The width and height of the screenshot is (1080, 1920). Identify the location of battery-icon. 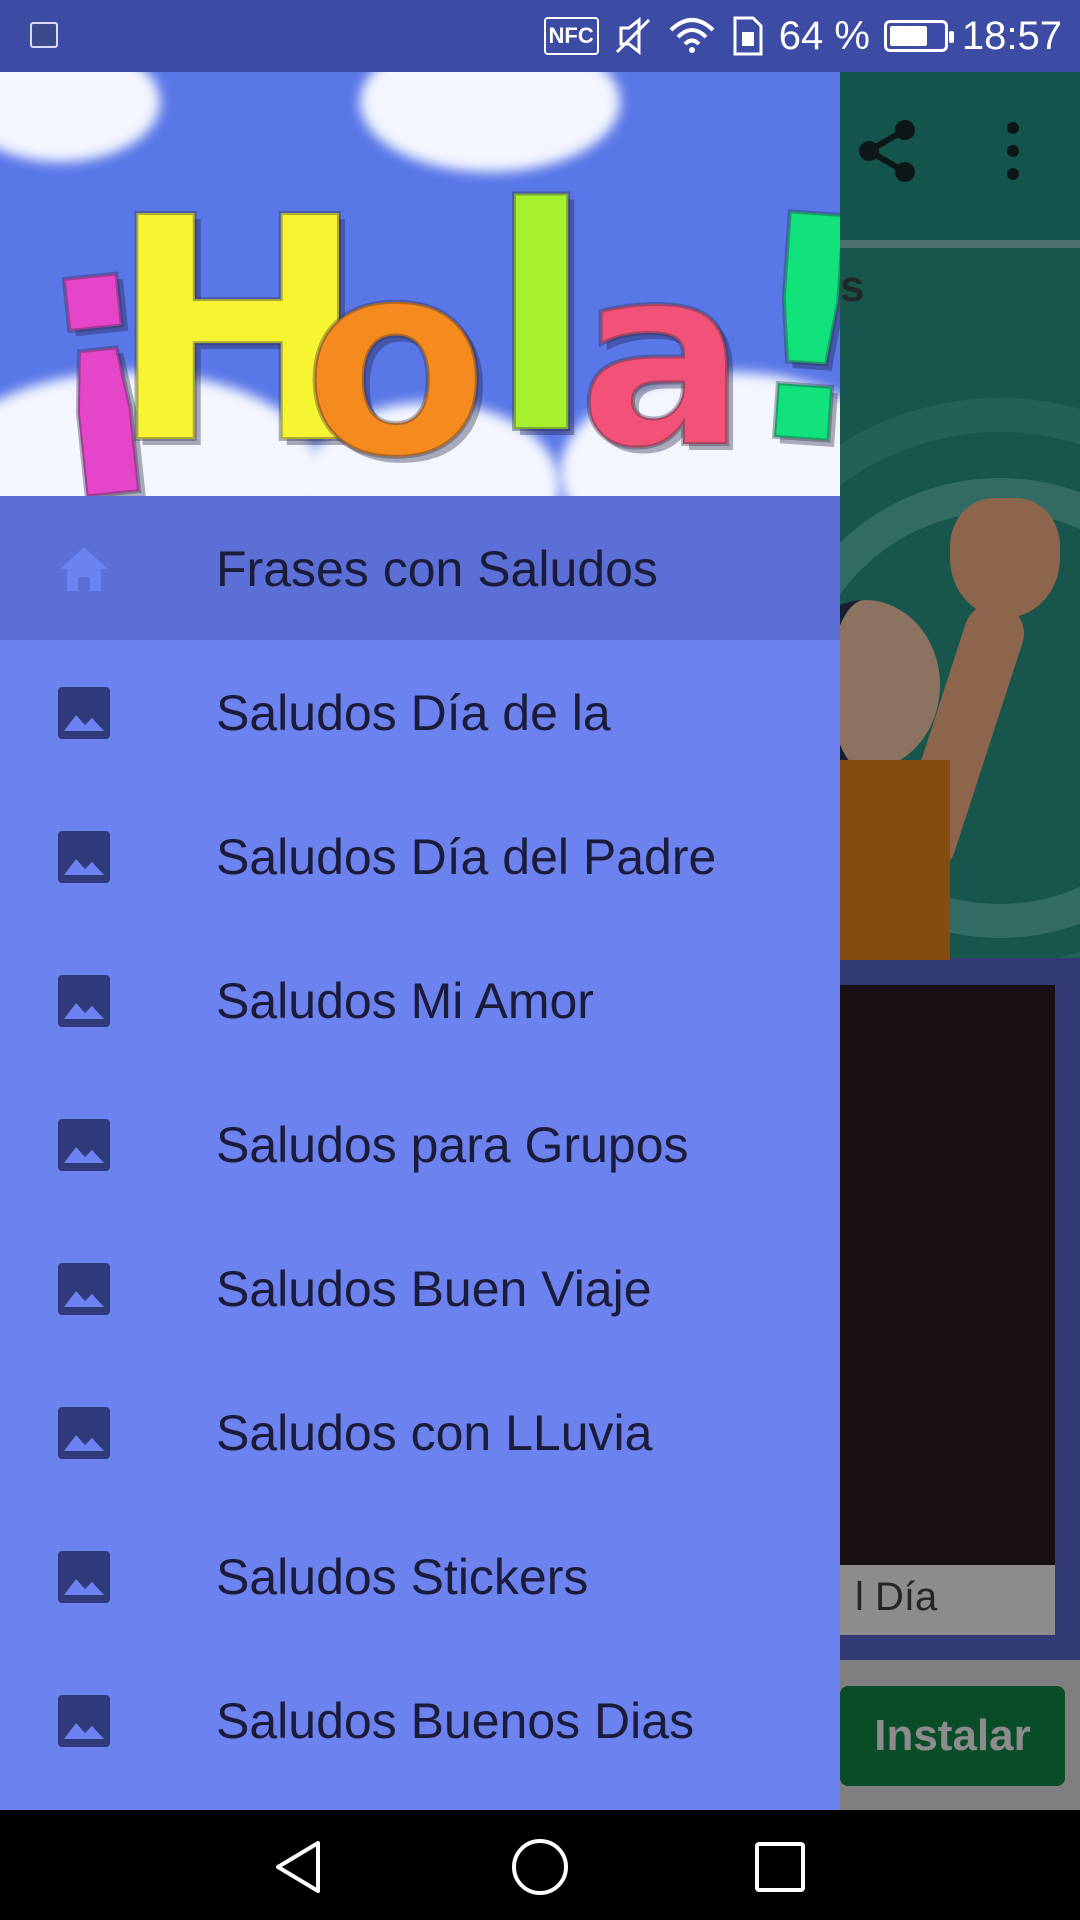
(918, 36).